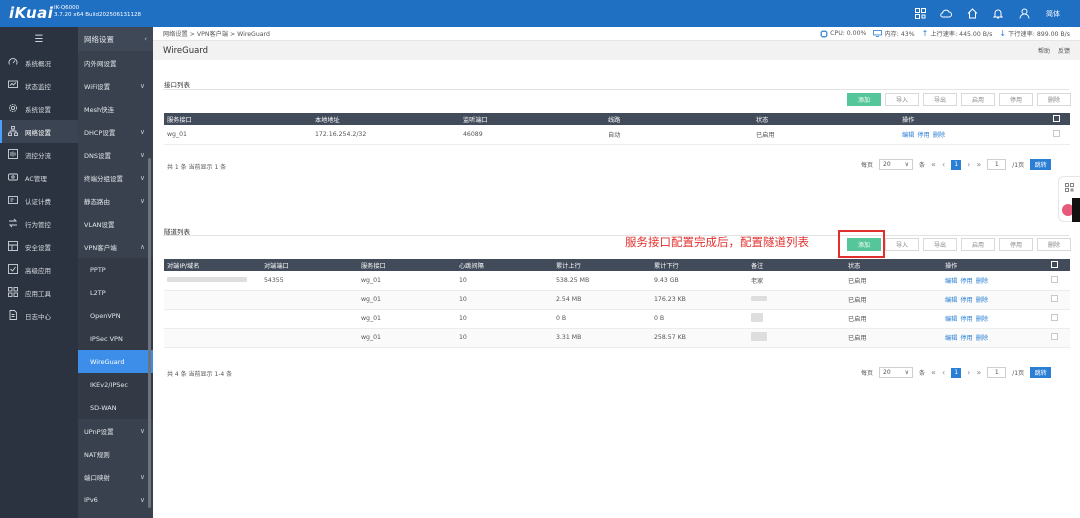 This screenshot has height=518, width=1080. I want to click on annotation-text: 服务接口配置完成后，配置隧道列表, so click(717, 242).